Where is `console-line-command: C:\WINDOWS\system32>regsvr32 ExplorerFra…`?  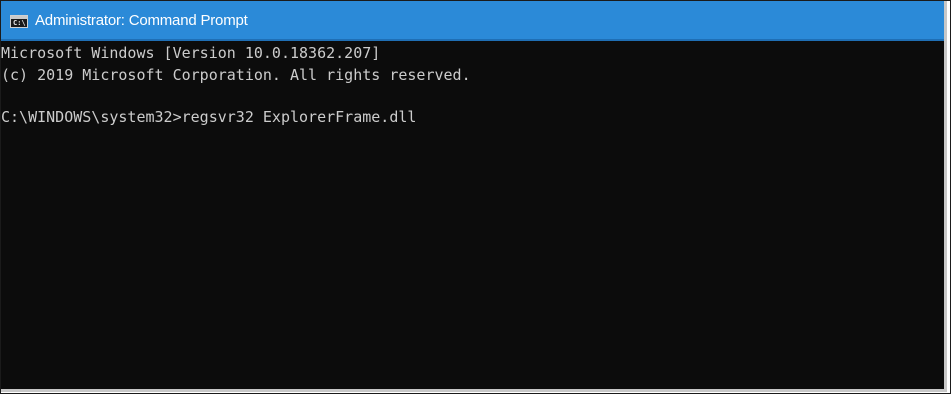 console-line-command: C:\WINDOWS\system32>regsvr32 ExplorerFra… is located at coordinates (209, 117).